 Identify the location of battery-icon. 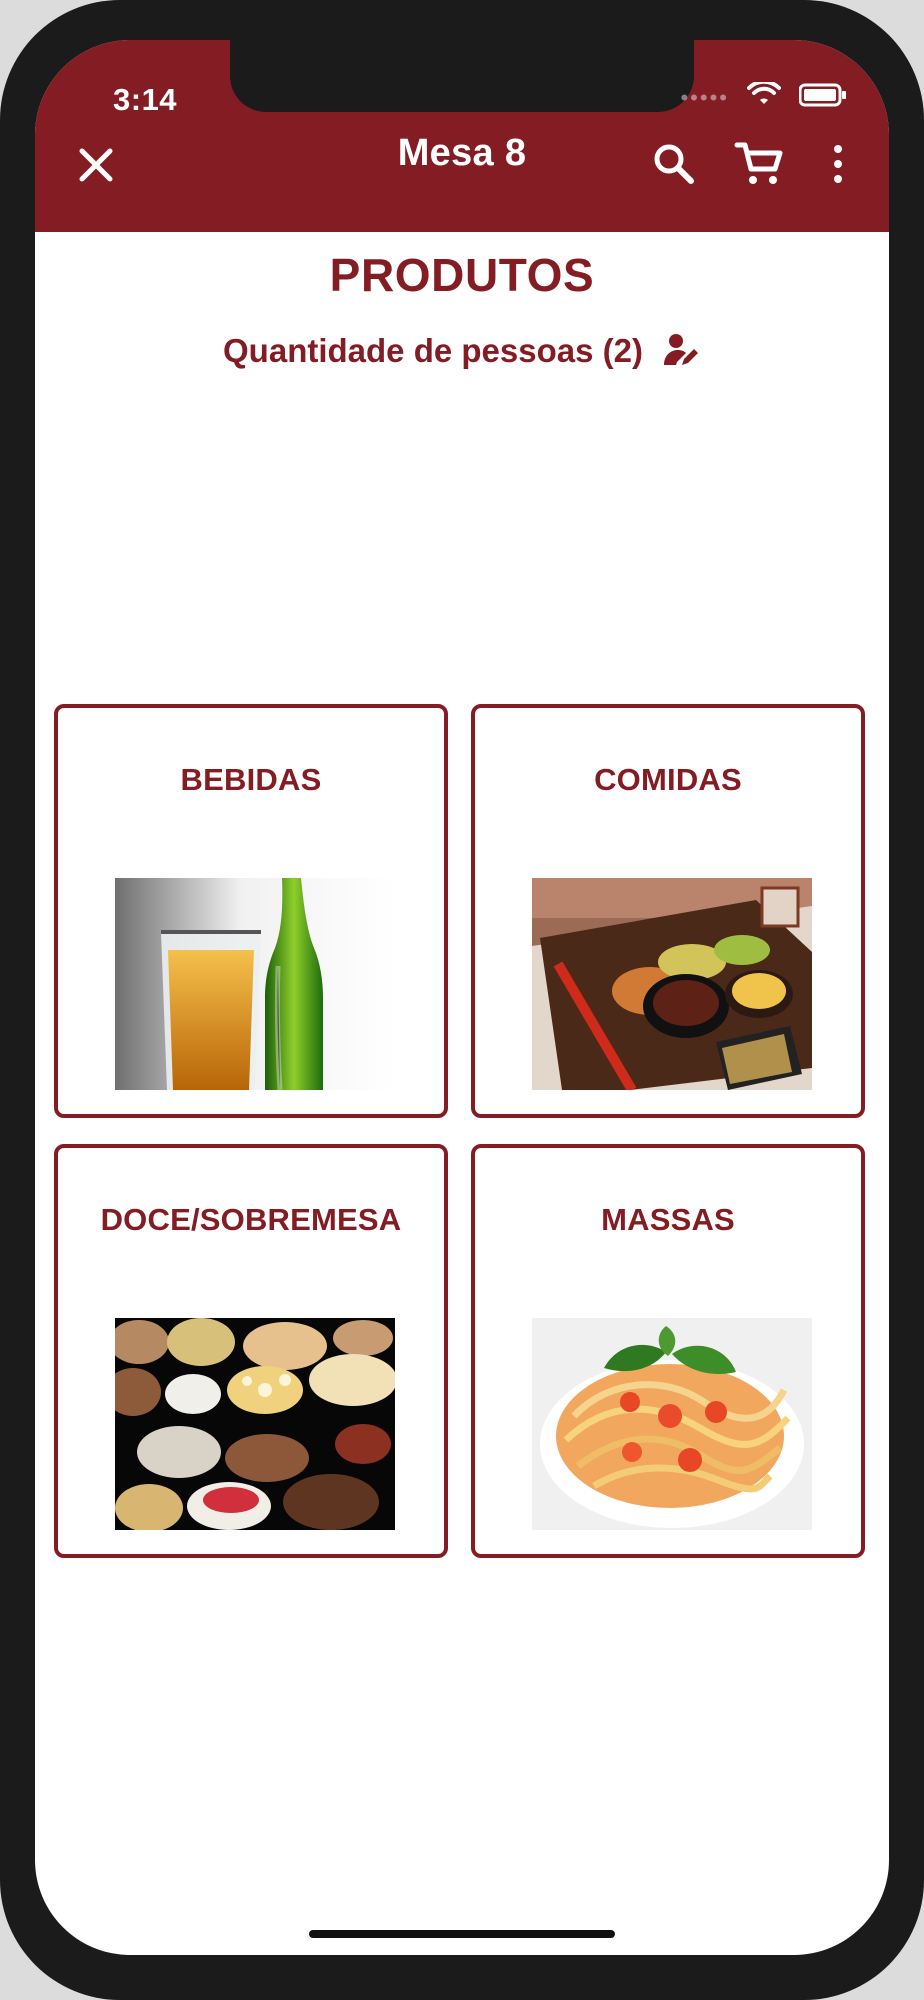
(822, 97).